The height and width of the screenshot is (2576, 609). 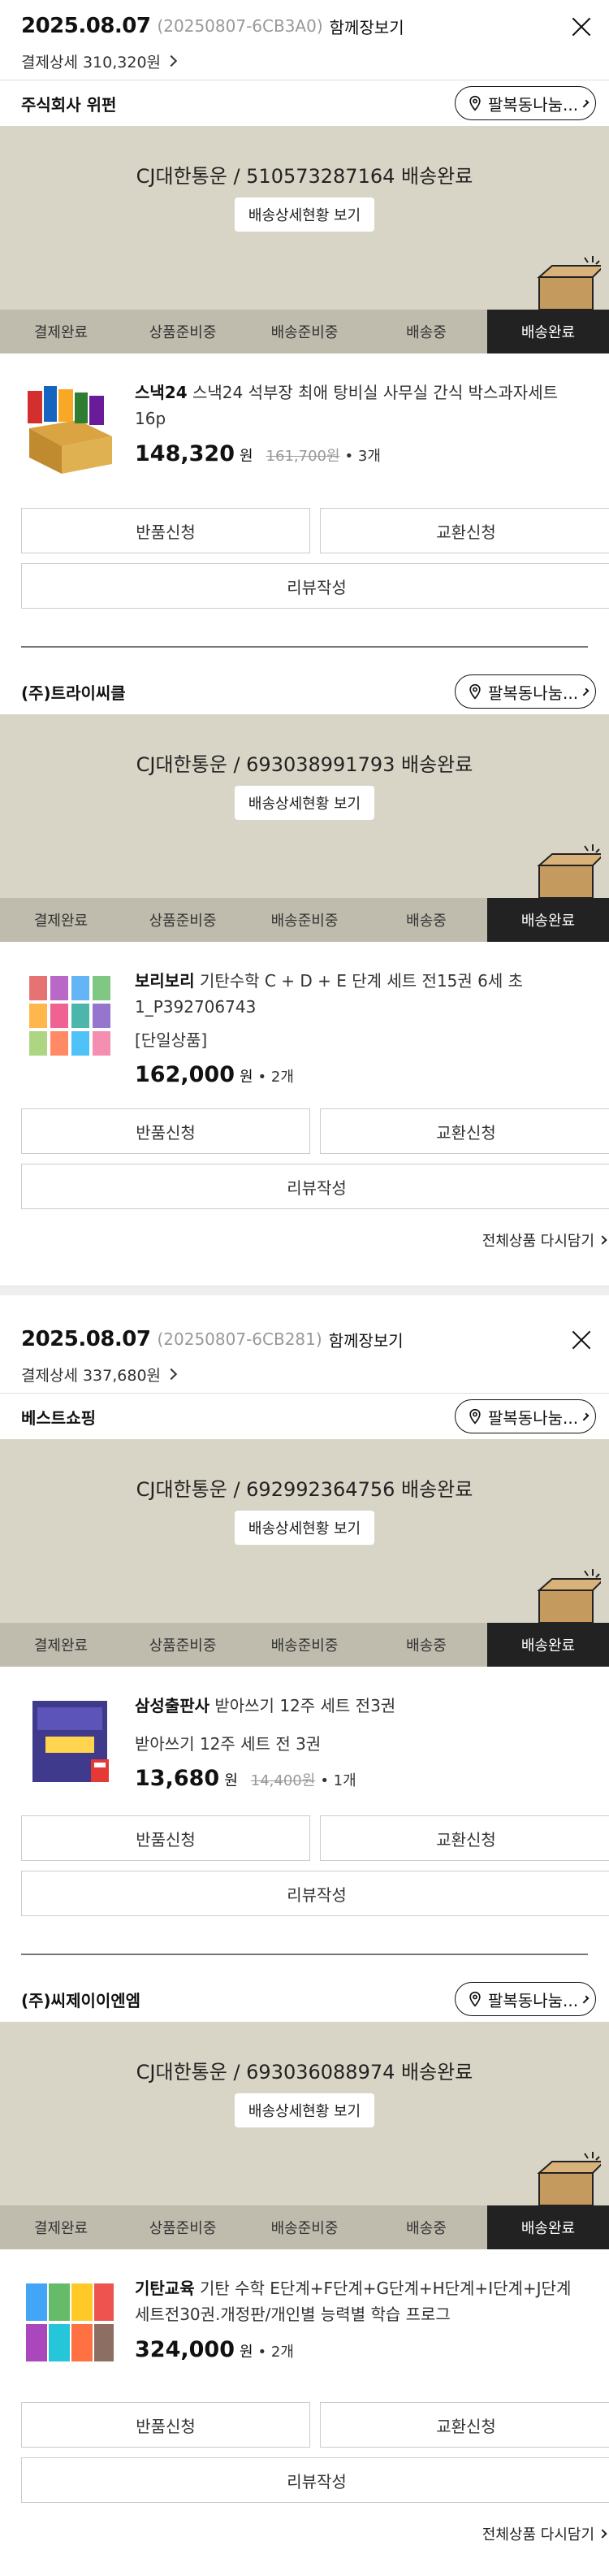 What do you see at coordinates (178, 1778) in the screenshot?
I see `price: 13,680` at bounding box center [178, 1778].